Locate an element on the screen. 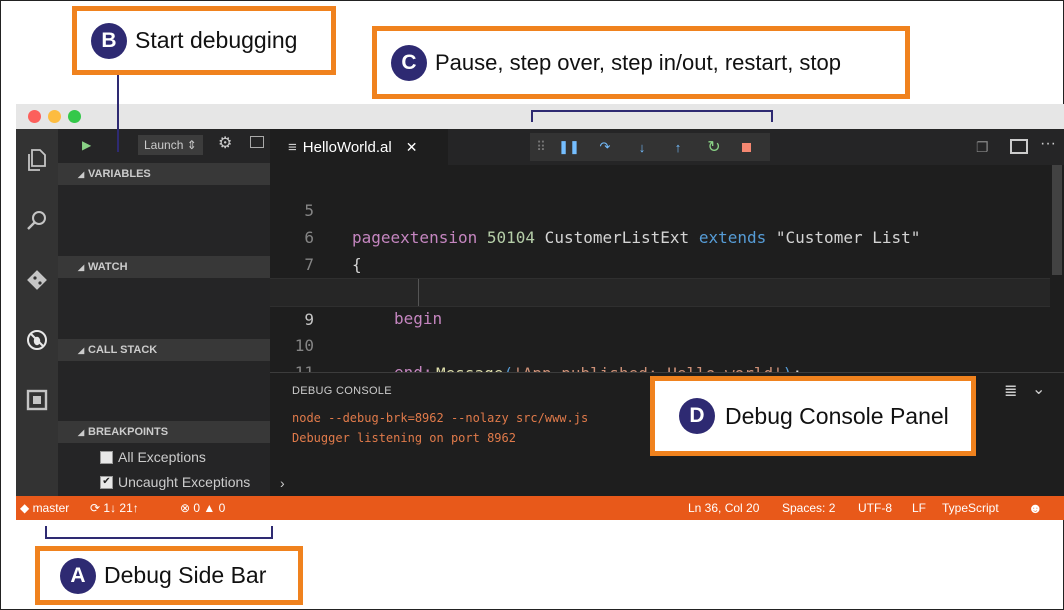 The height and width of the screenshot is (610, 1064). minimize-window-button is located at coordinates (54, 116).